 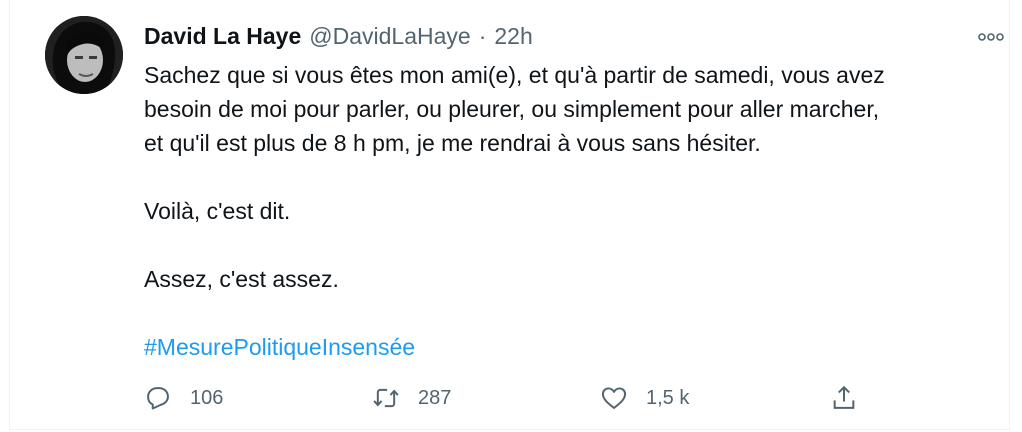 What do you see at coordinates (183, 398) in the screenshot?
I see `reply-button: 106` at bounding box center [183, 398].